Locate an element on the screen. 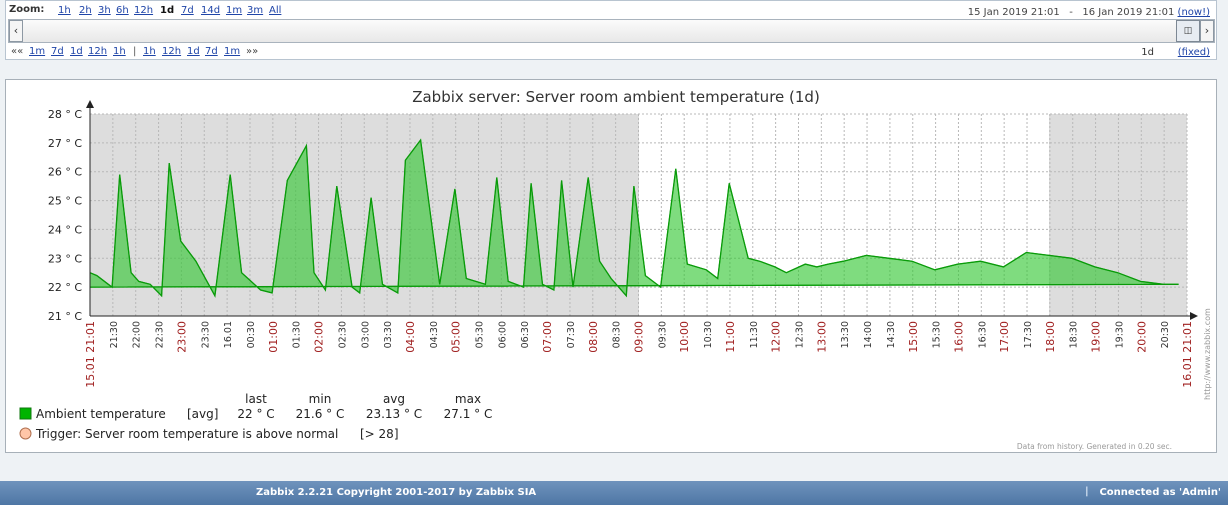 The image size is (1228, 505). x-tick-label: 14:30 is located at coordinates (891, 334).